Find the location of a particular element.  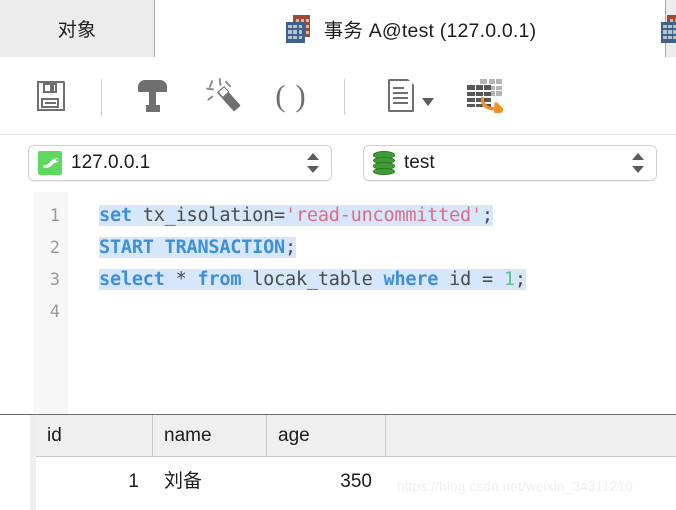

tab-transaction-a-label: 事务 A@test (127.0.0.1) is located at coordinates (430, 31).